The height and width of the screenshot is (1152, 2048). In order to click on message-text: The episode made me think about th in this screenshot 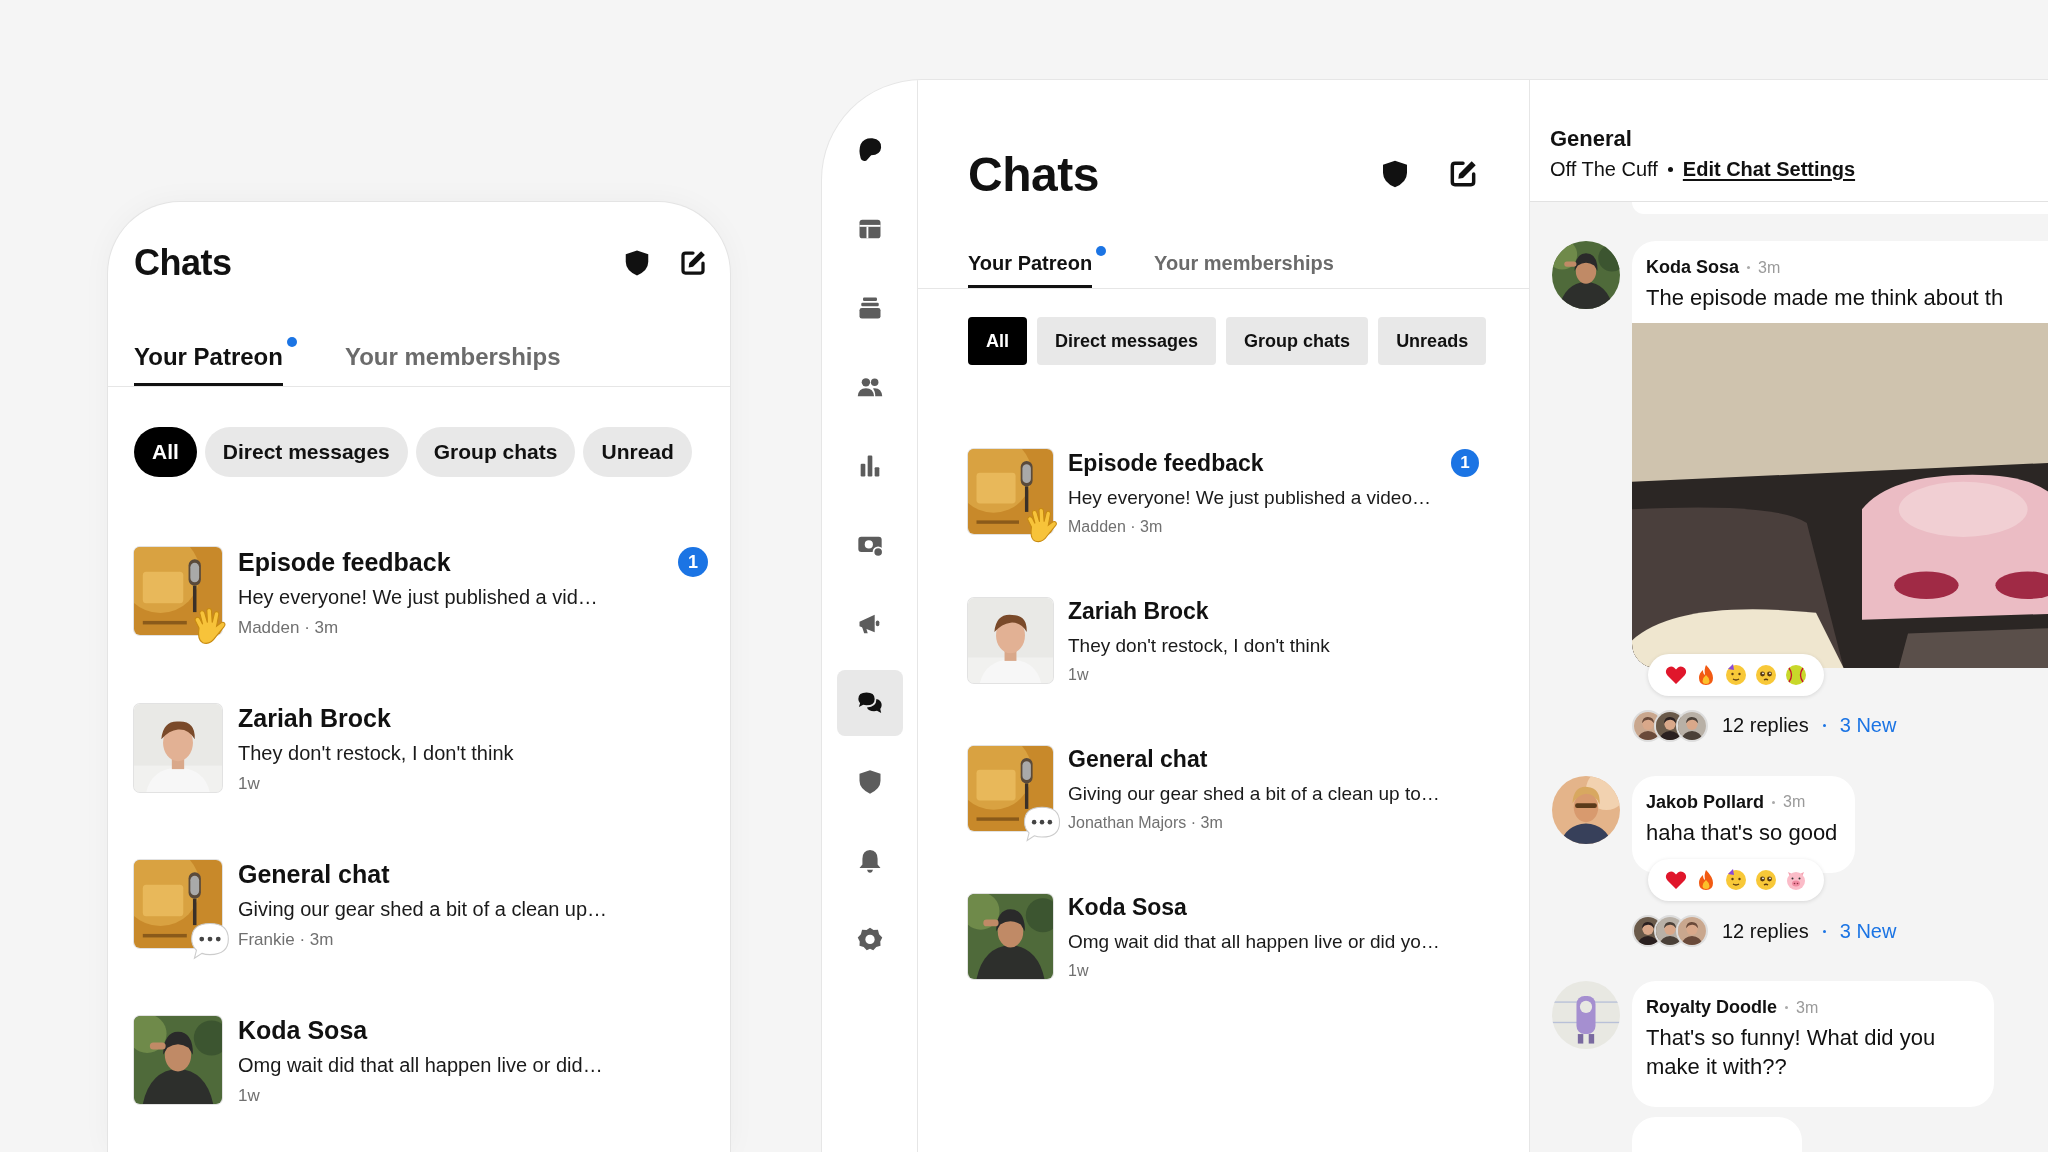, I will do `click(1825, 298)`.